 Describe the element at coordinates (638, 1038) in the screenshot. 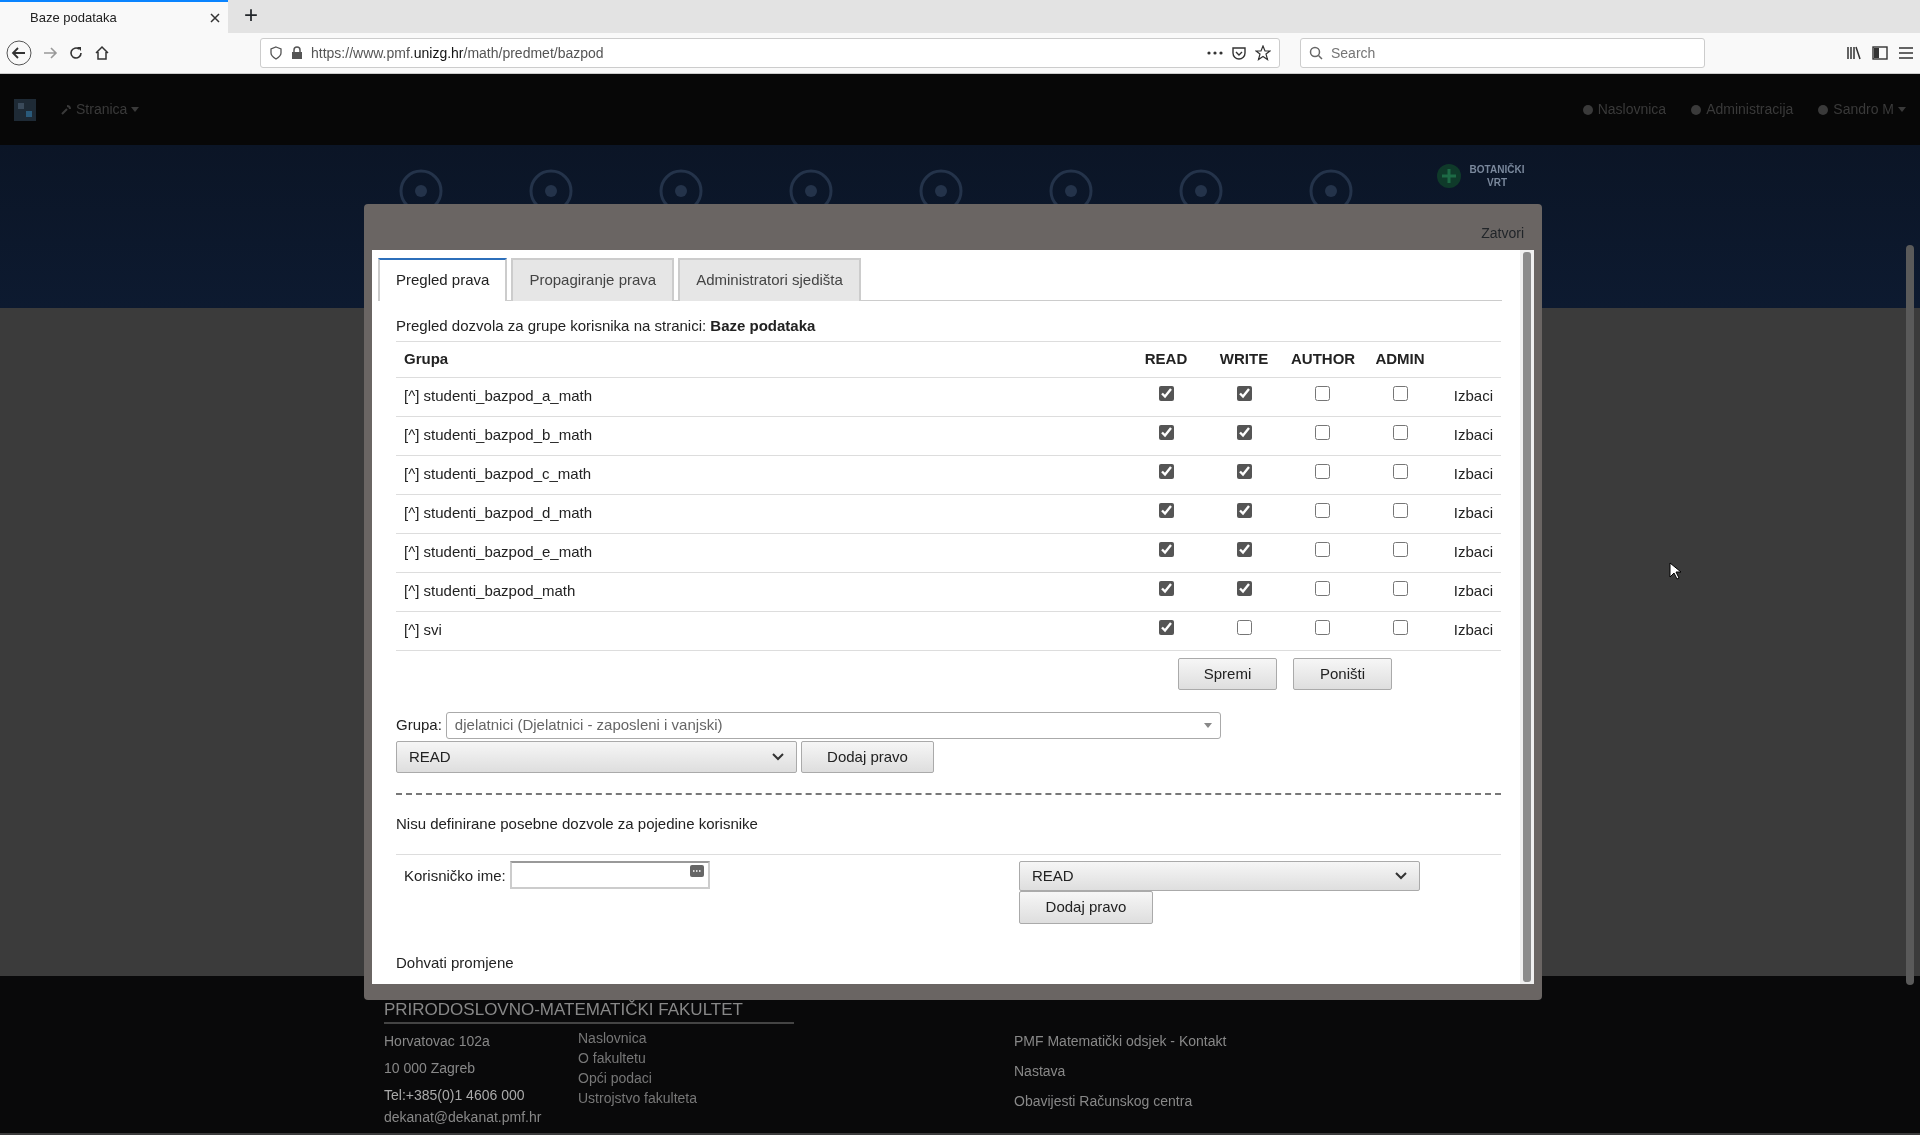

I see `footer-link: Naslovnica` at that location.